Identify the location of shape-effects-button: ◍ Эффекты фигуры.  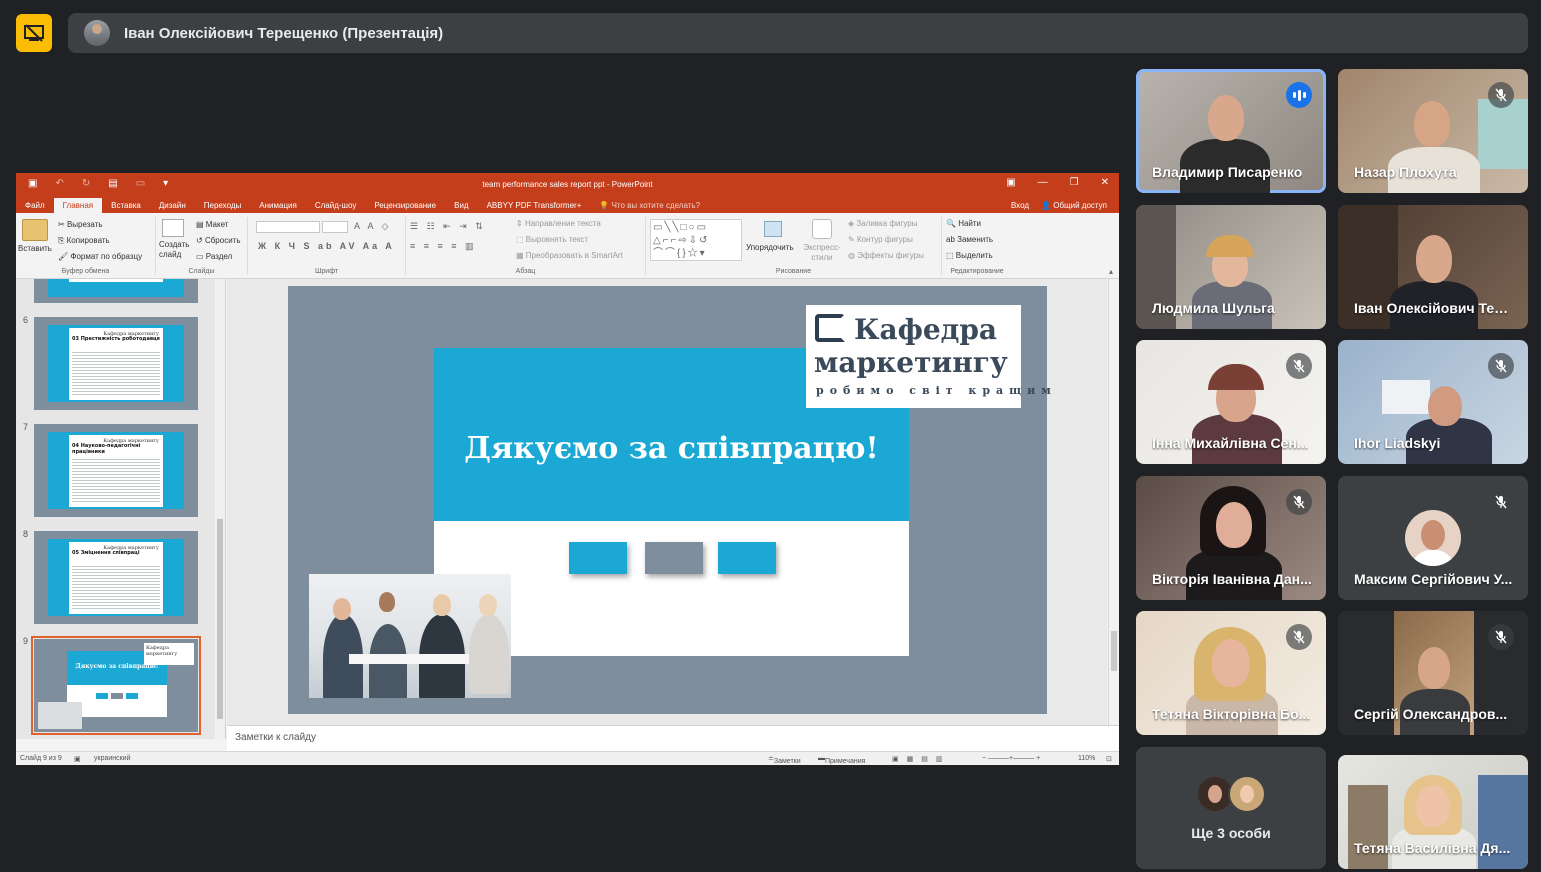
(886, 255).